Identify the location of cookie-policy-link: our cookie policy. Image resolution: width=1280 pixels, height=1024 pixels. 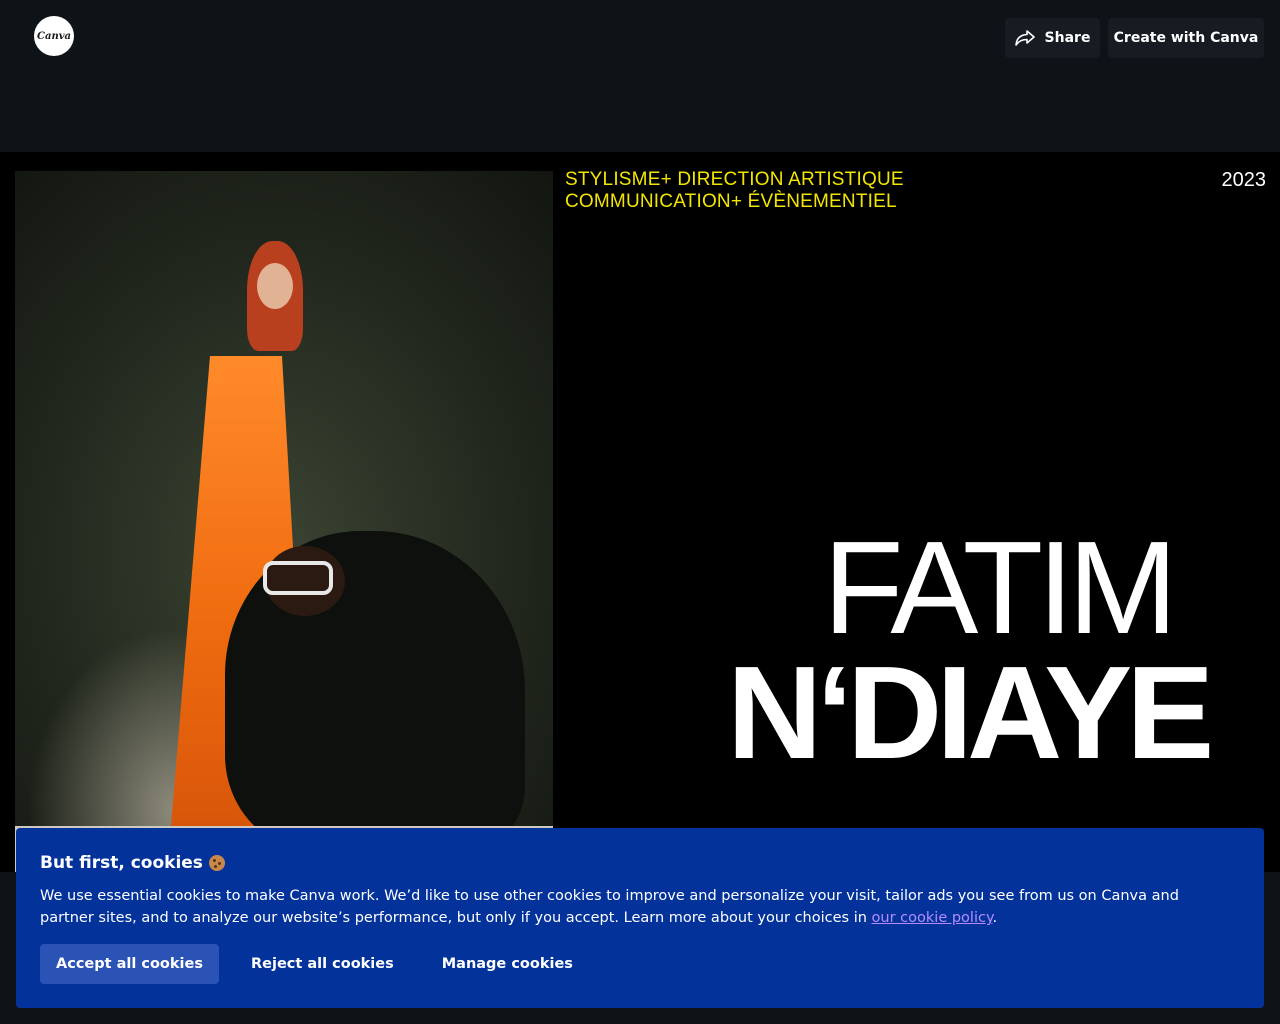
(932, 918).